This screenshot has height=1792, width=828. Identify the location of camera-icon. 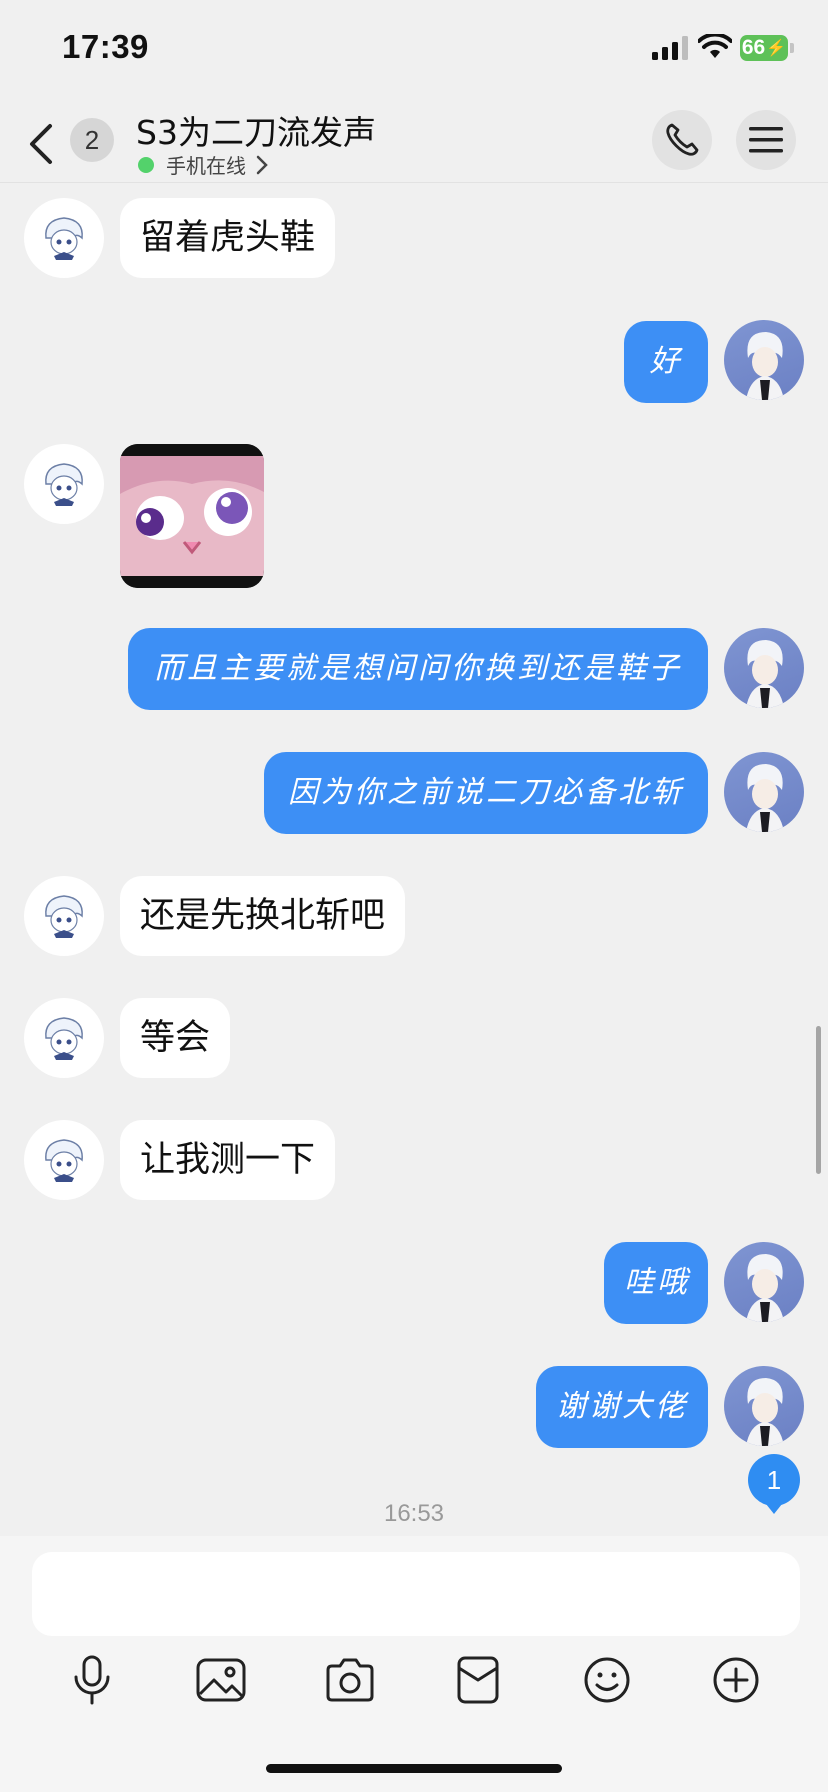
(350, 1680).